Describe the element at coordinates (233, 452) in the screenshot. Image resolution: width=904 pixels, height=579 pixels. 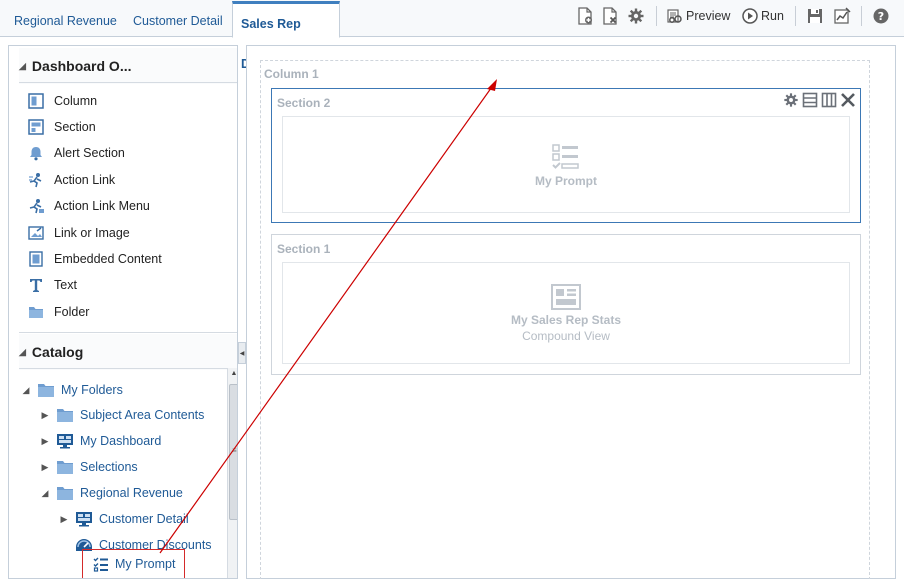
I see `scrollbar-thumb: ≡` at that location.